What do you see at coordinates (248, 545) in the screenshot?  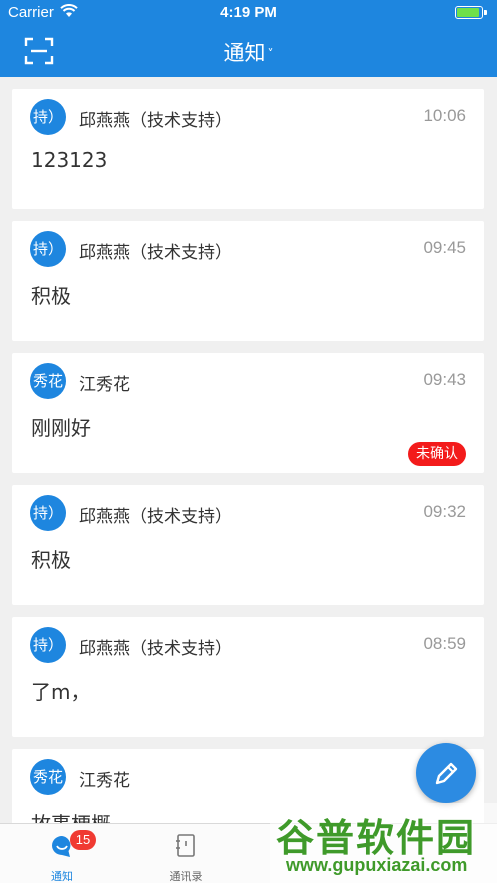 I see `notification-card: 持） 邱燕燕（技术支持） 09:32 积极` at bounding box center [248, 545].